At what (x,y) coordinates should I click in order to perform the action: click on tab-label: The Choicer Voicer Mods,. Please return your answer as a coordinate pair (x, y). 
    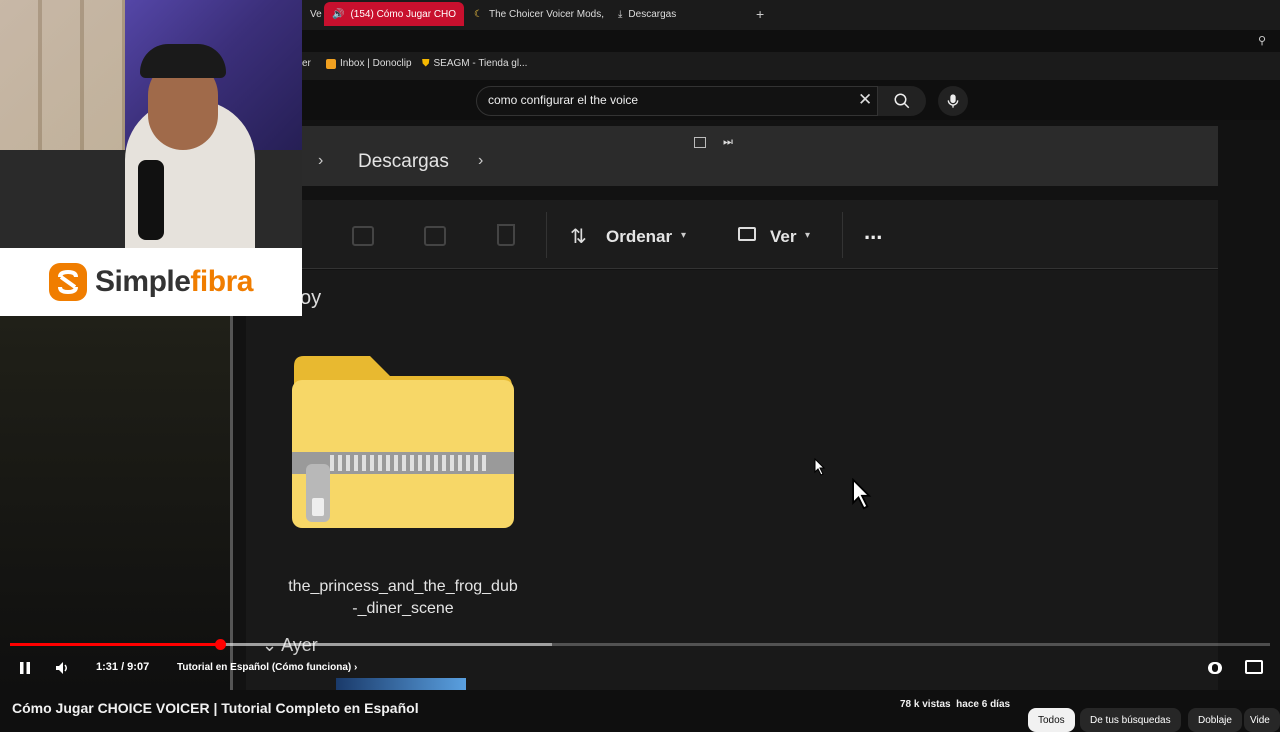
    Looking at the image, I should click on (546, 14).